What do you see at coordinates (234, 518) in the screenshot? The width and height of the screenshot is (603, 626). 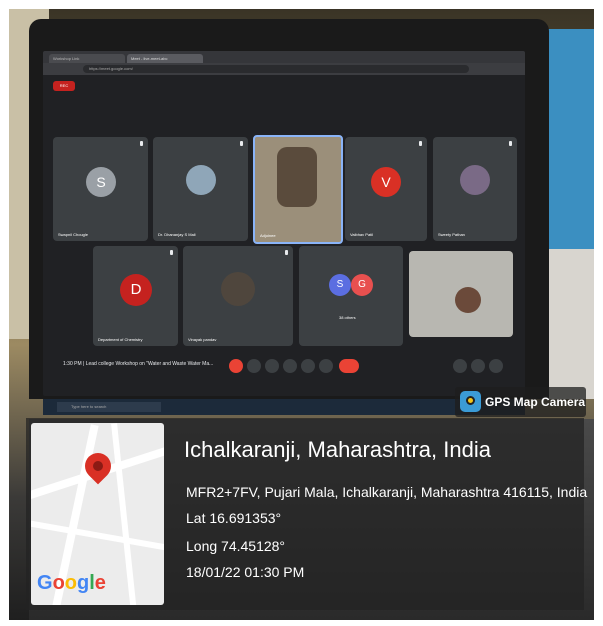 I see `latitude: Lat 16.691353°` at bounding box center [234, 518].